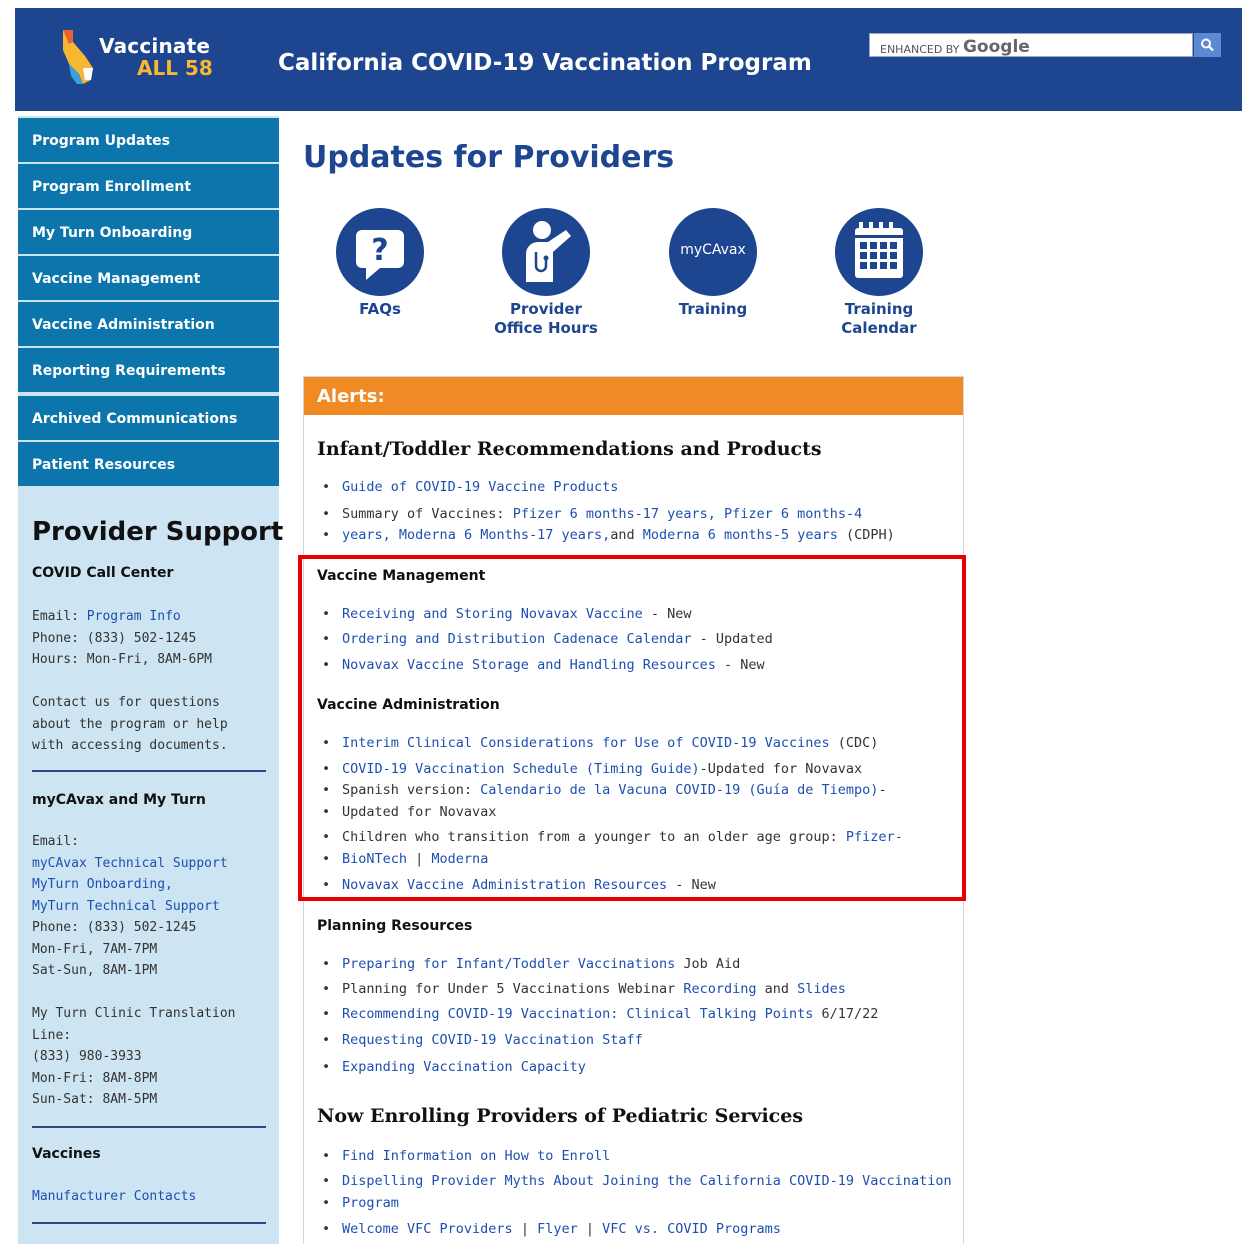  I want to click on date-note: 6/17/22, so click(846, 1014).